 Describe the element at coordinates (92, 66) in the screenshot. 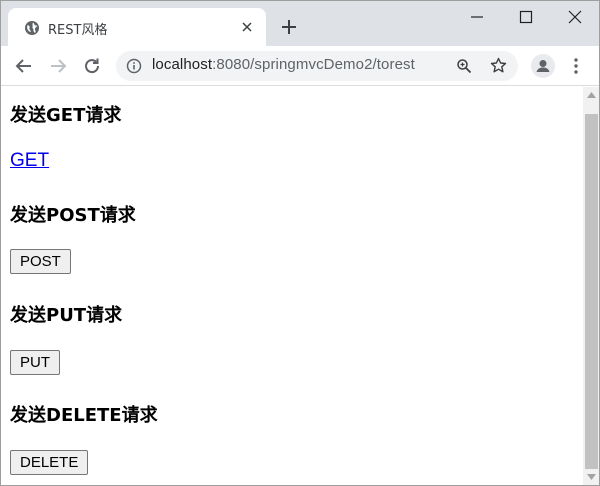

I see `reload-icon` at that location.